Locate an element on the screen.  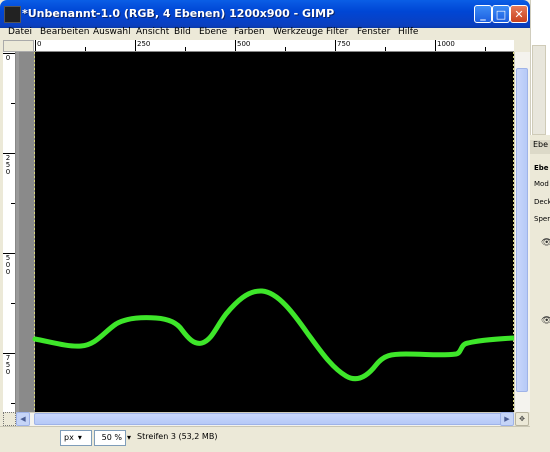
ruler-corner is located at coordinates (18, 46).